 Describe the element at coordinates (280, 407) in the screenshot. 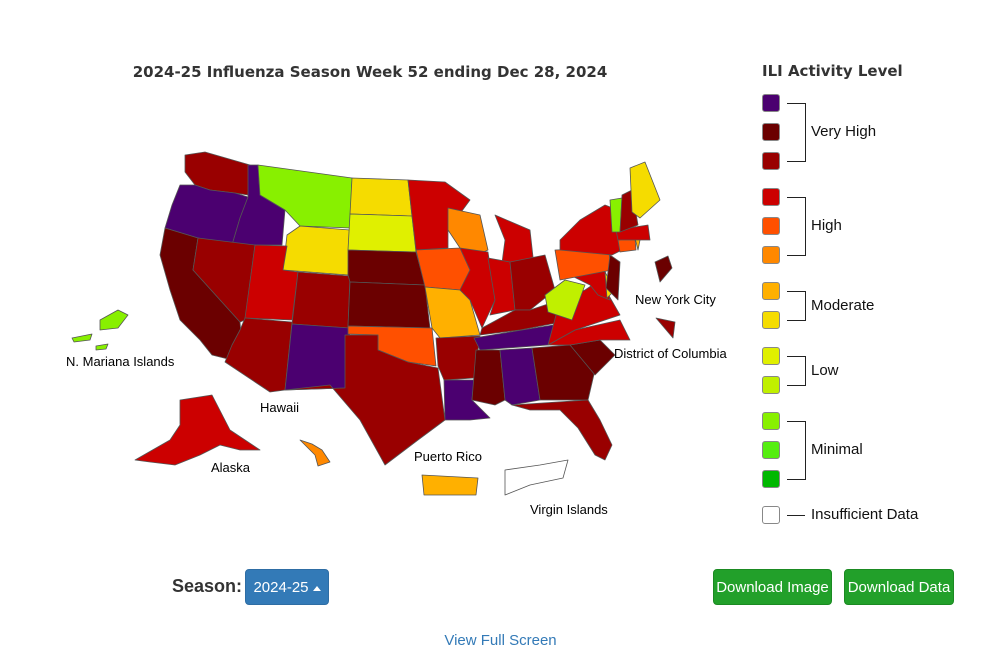

I see `label-hawaii: Hawaii` at that location.